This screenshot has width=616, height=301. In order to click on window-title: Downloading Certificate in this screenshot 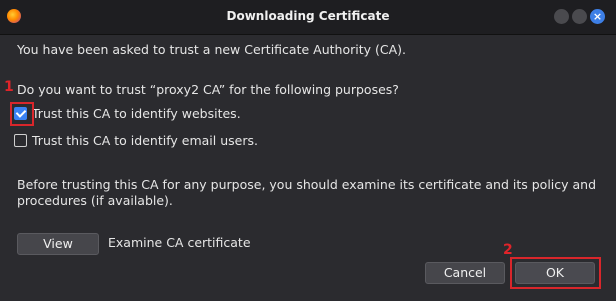, I will do `click(308, 16)`.